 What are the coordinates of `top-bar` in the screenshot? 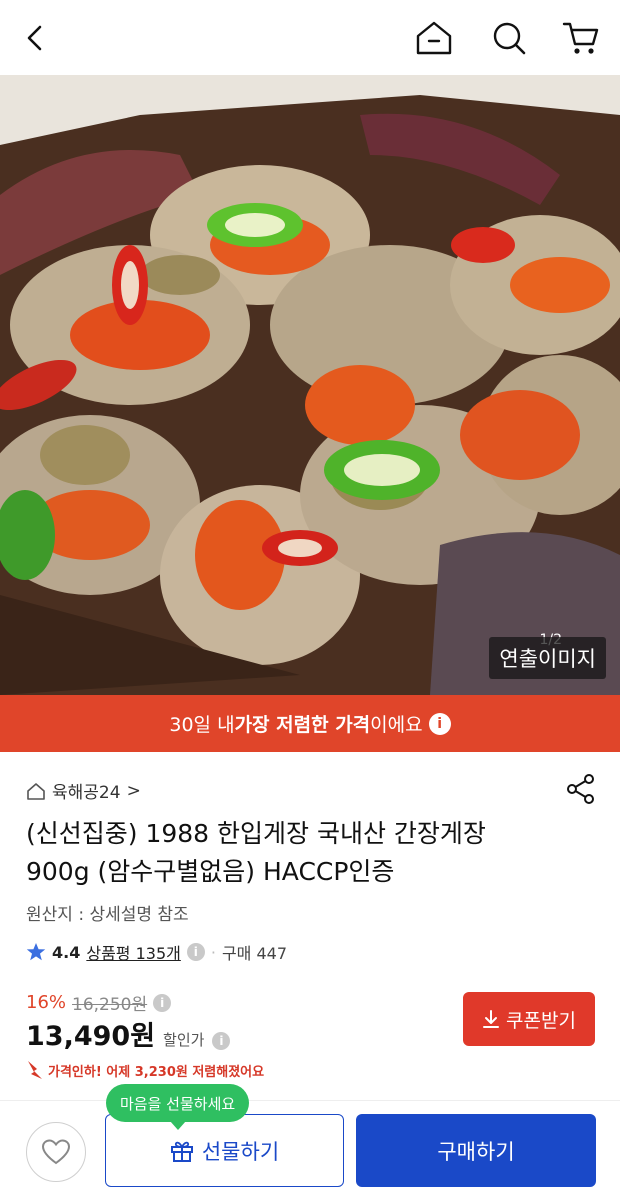 It's located at (310, 37).